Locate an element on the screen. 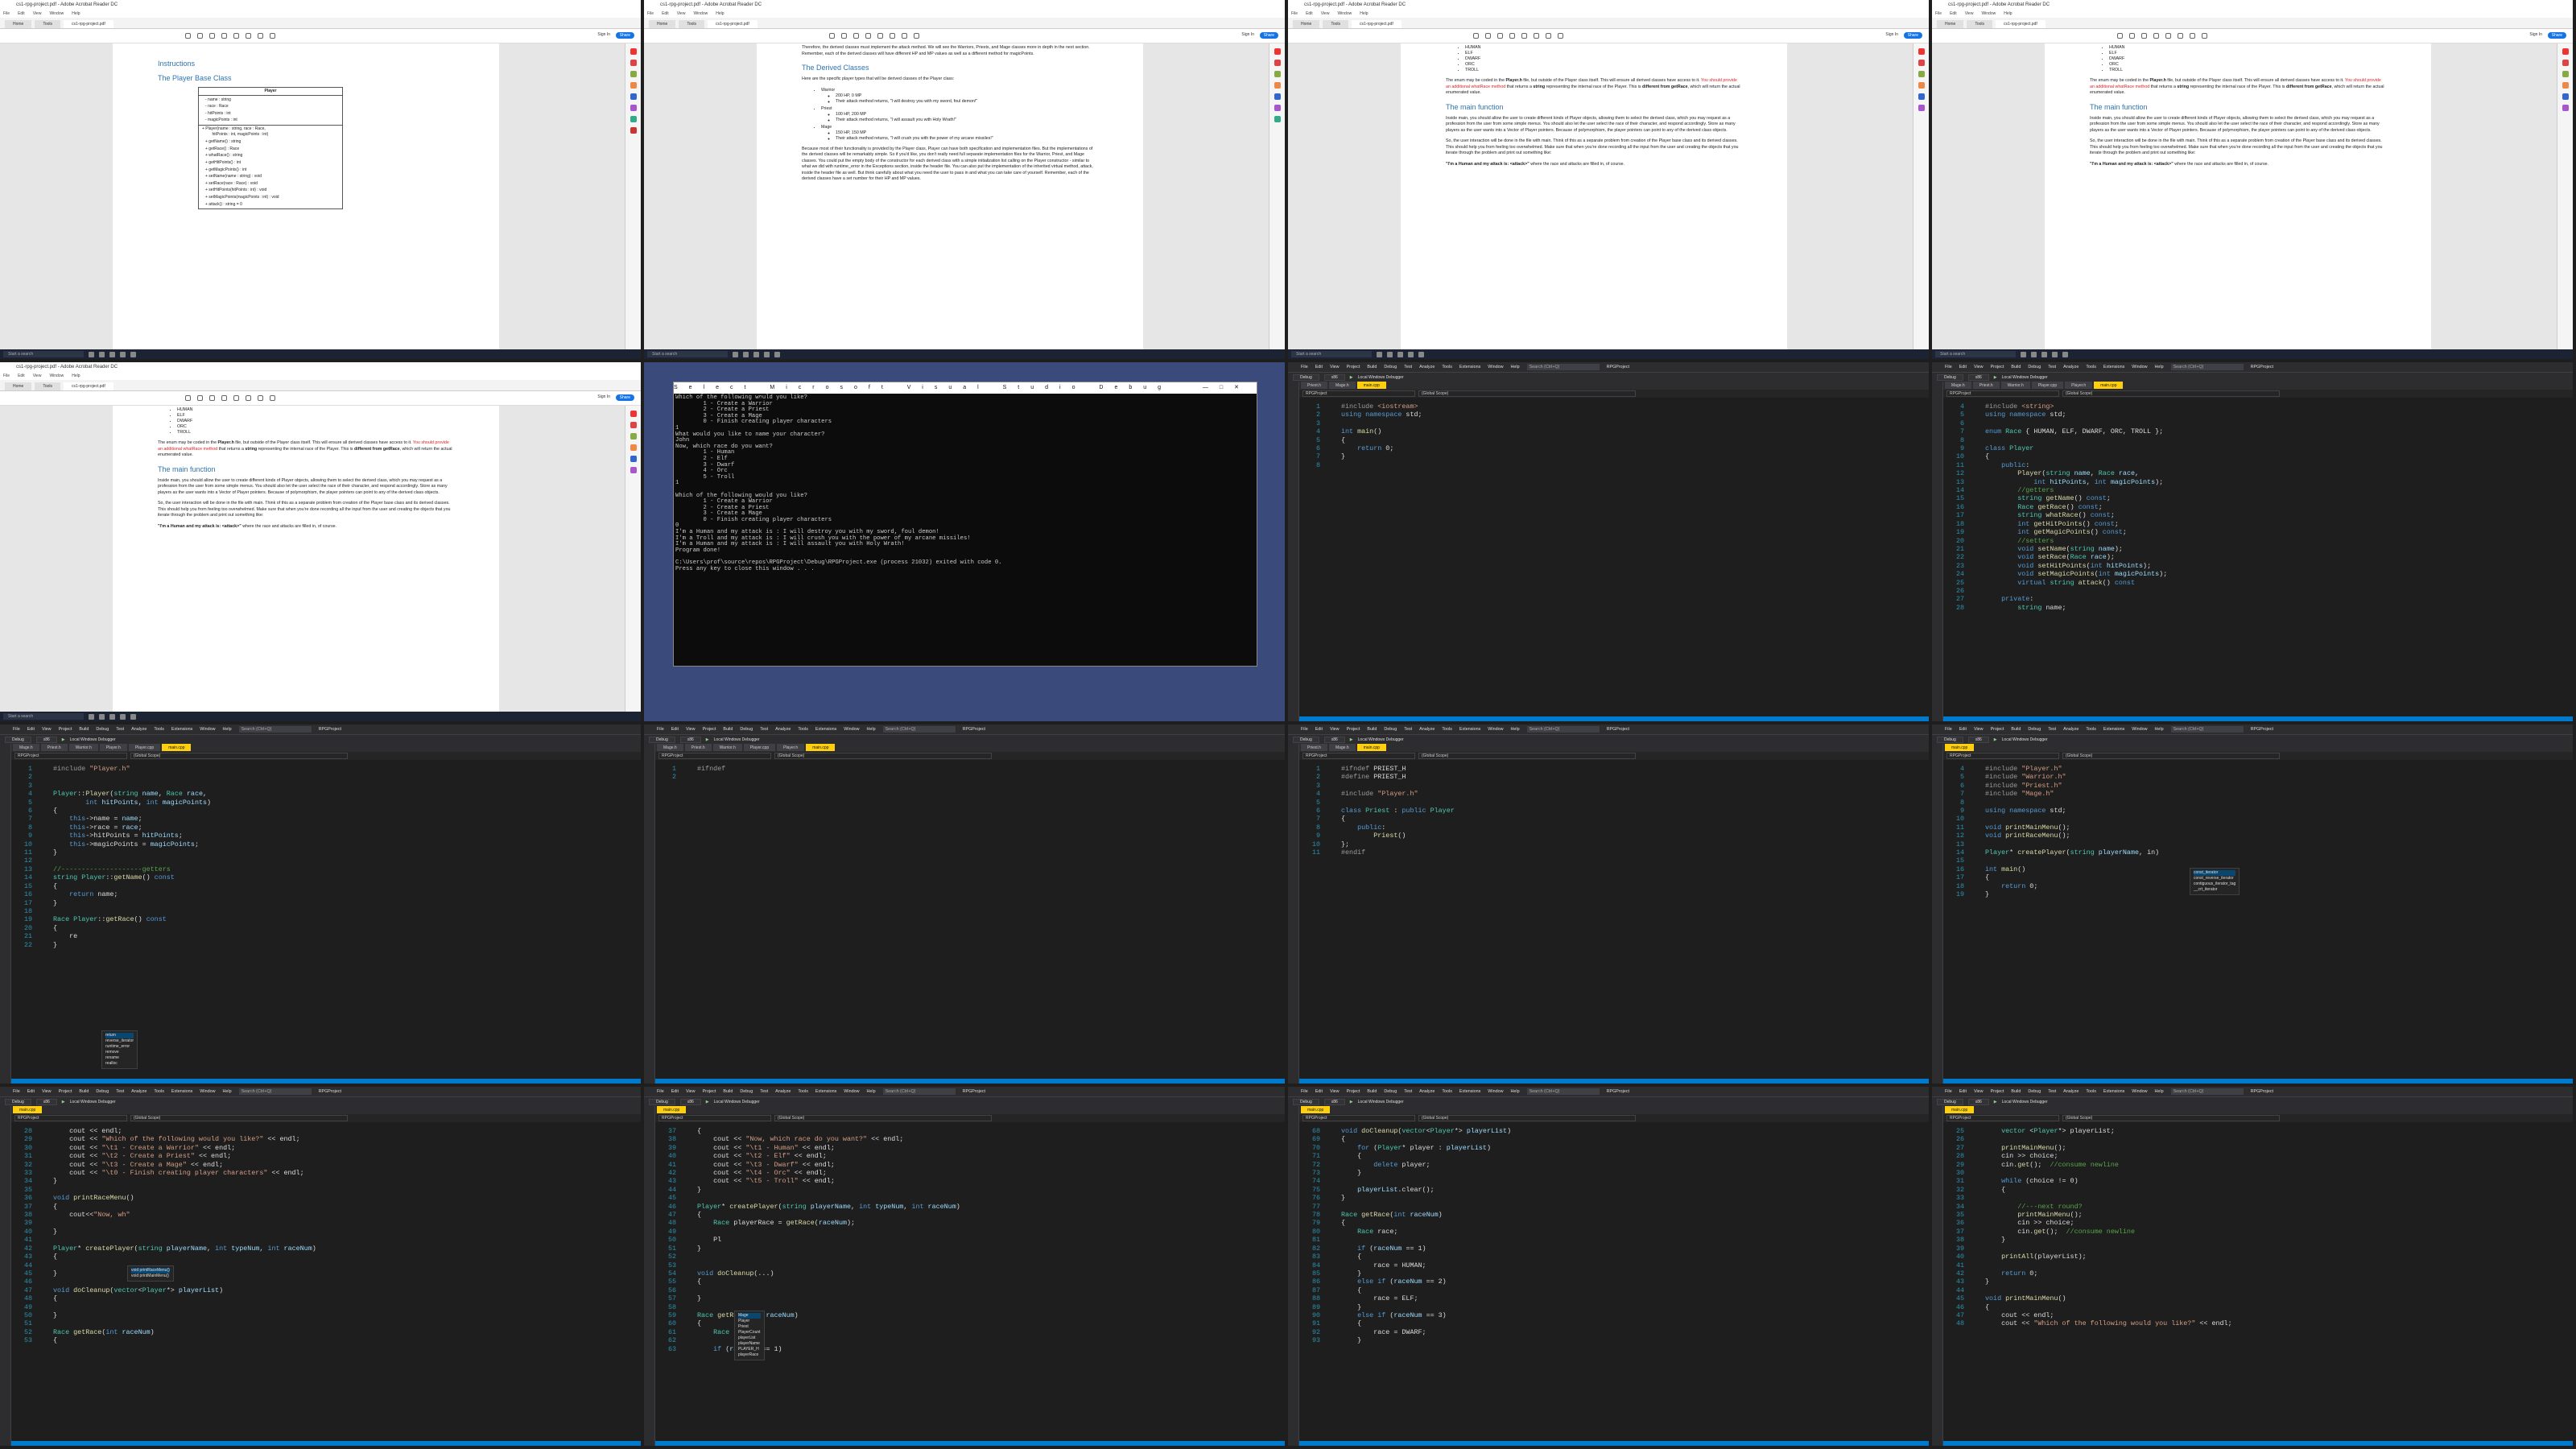 The image size is (2576, 1449). intellisense-item: const_reverse_iterator is located at coordinates (2214, 878).